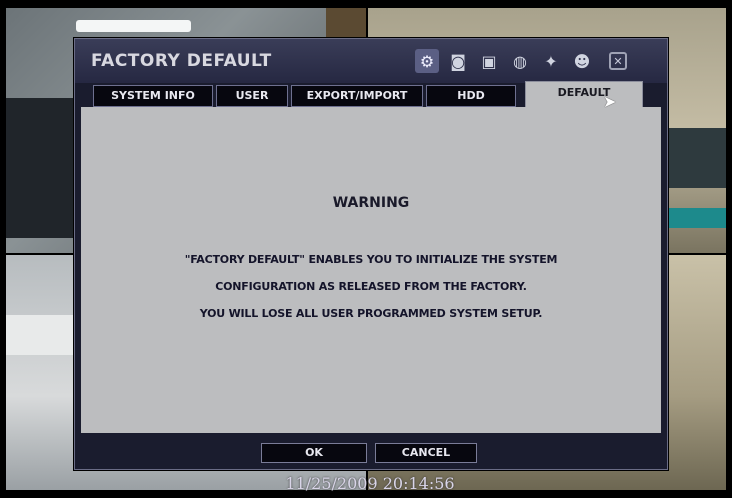  What do you see at coordinates (252, 96) in the screenshot?
I see `tab-user: USER` at bounding box center [252, 96].